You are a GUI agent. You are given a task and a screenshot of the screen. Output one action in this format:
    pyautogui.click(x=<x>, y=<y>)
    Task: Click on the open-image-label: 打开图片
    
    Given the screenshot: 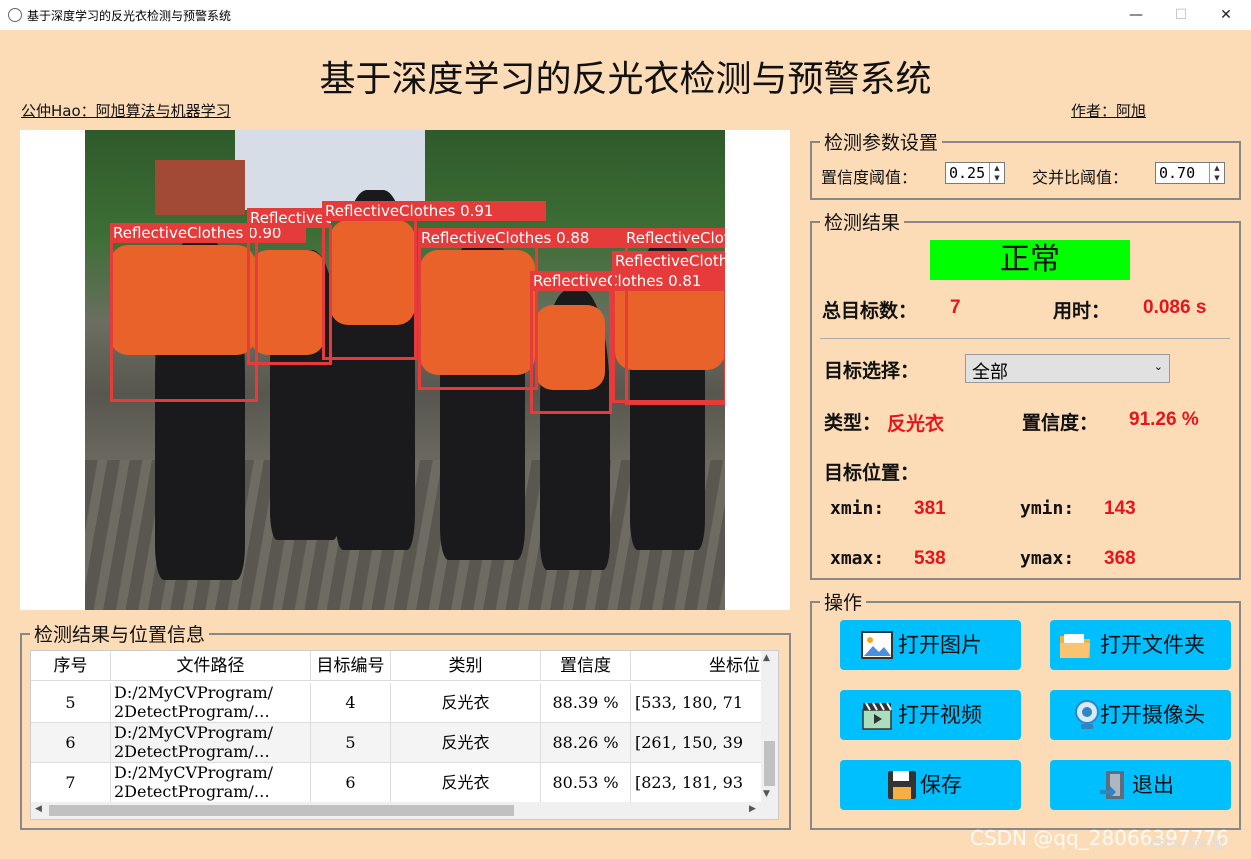 What is the action you would take?
    pyautogui.click(x=940, y=645)
    